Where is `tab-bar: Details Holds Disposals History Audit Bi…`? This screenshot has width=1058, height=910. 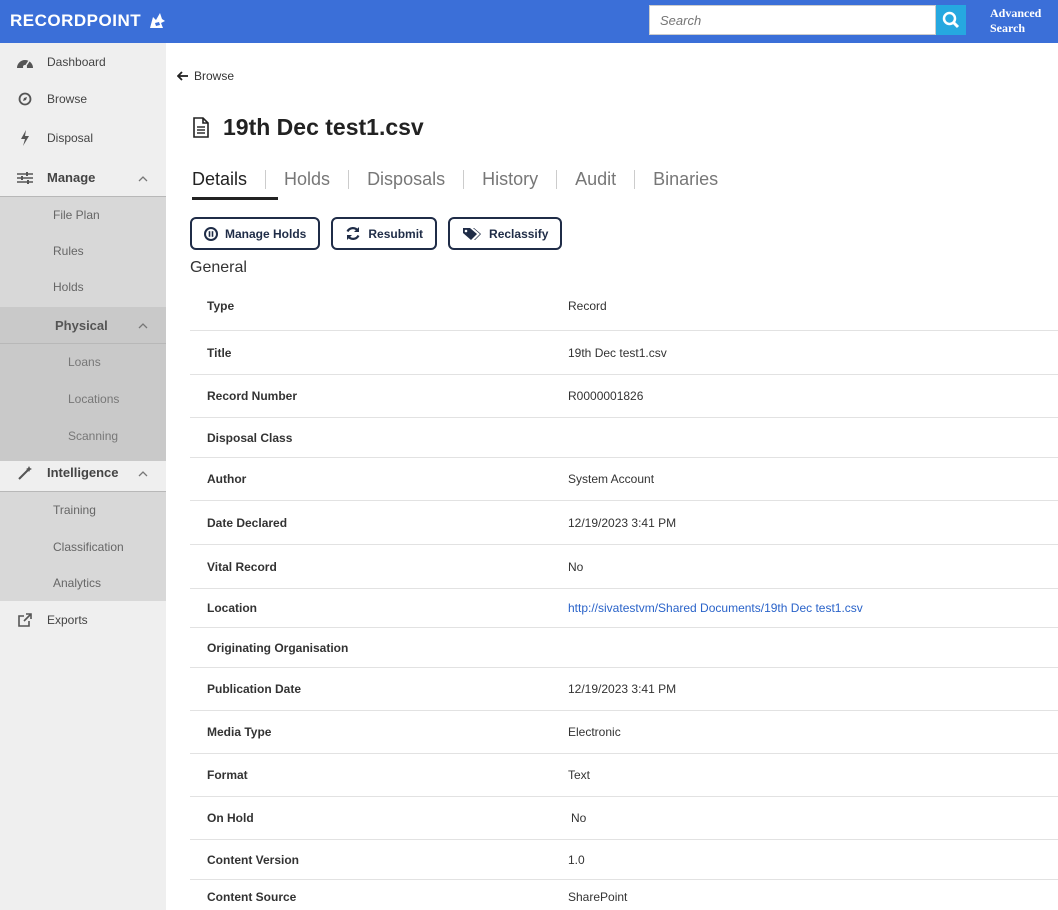
tab-bar: Details Holds Disposals History Audit Bi… is located at coordinates (455, 179).